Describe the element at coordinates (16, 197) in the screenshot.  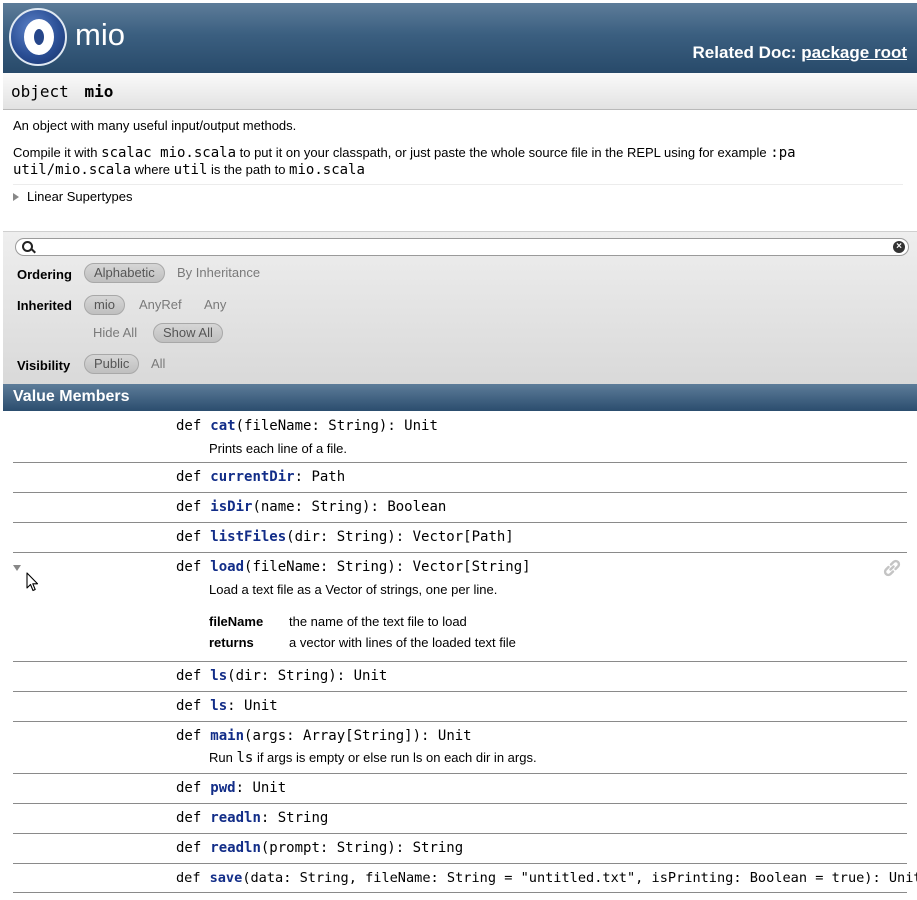
I see `expand-arrow-icon` at that location.